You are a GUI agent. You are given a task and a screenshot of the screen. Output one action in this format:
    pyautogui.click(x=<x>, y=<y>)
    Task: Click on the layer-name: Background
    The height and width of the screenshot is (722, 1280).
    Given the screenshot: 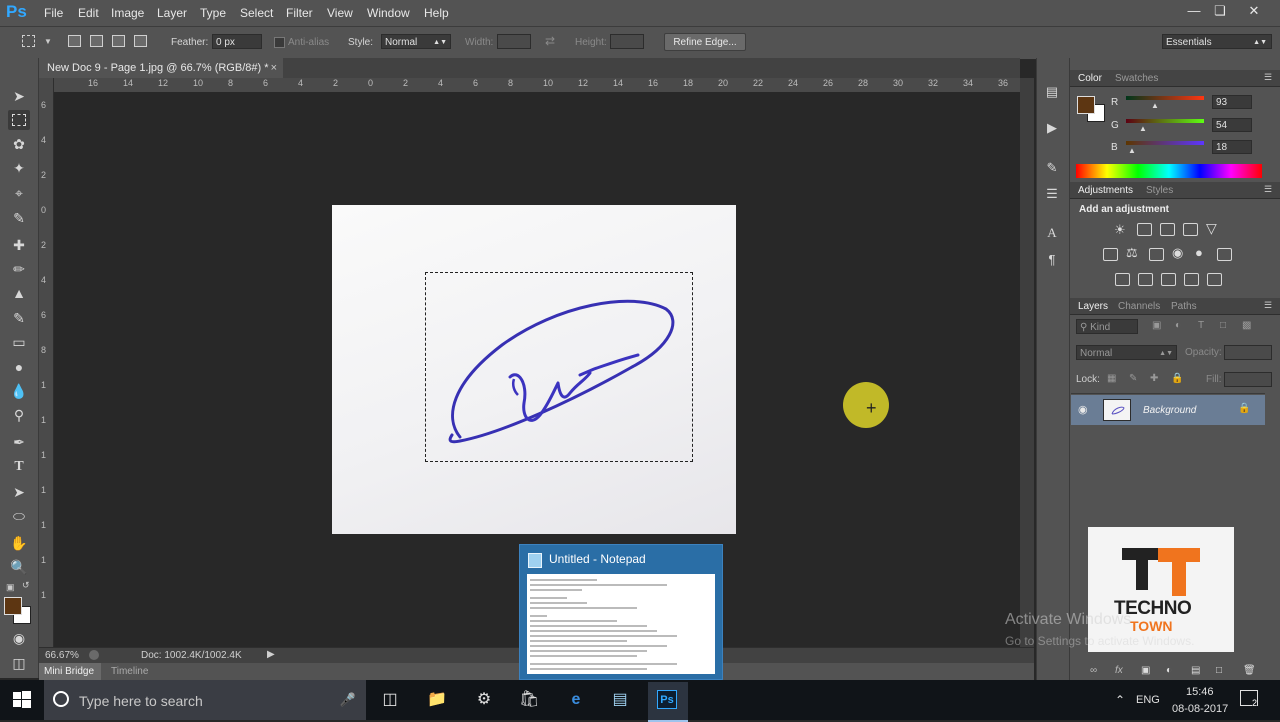 What is the action you would take?
    pyautogui.click(x=1169, y=410)
    